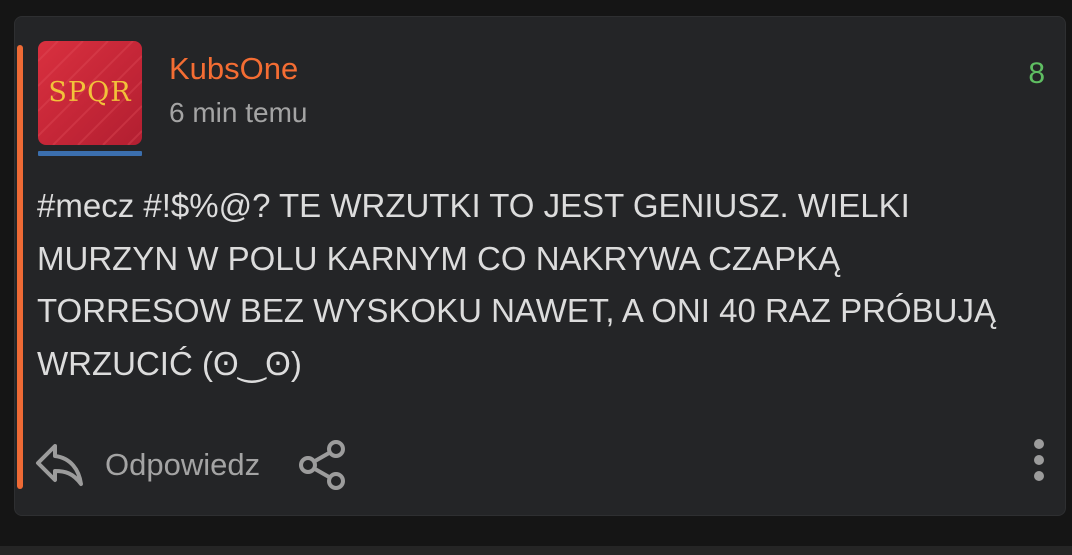 Image resolution: width=1072 pixels, height=555 pixels. What do you see at coordinates (233, 69) in the screenshot?
I see `author-name: KubsOne` at bounding box center [233, 69].